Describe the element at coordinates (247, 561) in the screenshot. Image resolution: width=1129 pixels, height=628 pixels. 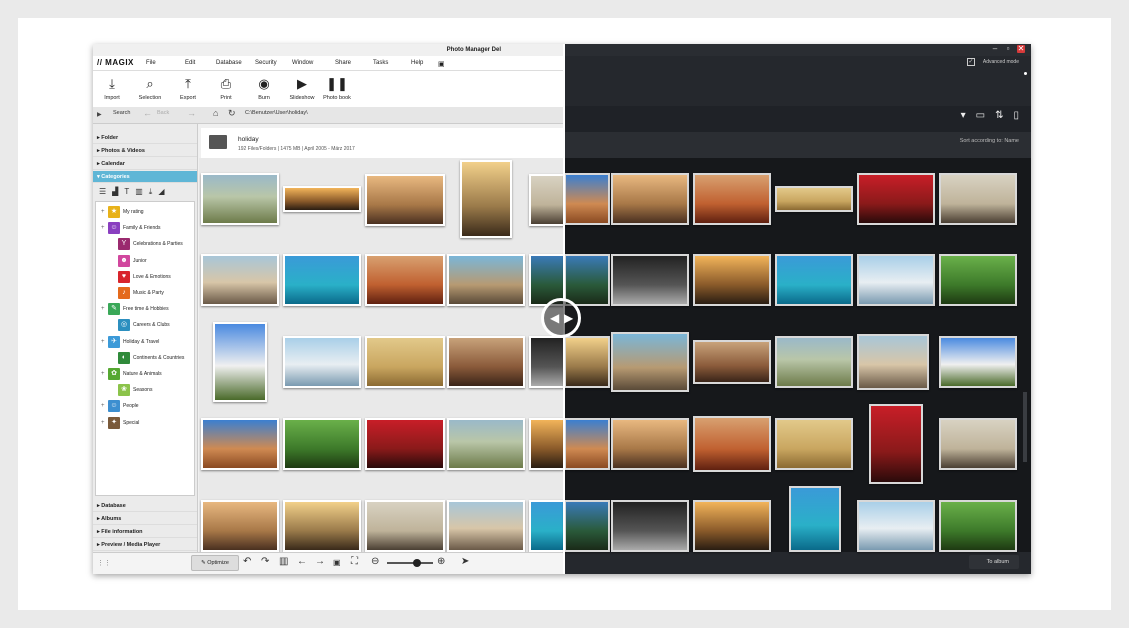
I see `undo-icon: ↶` at that location.